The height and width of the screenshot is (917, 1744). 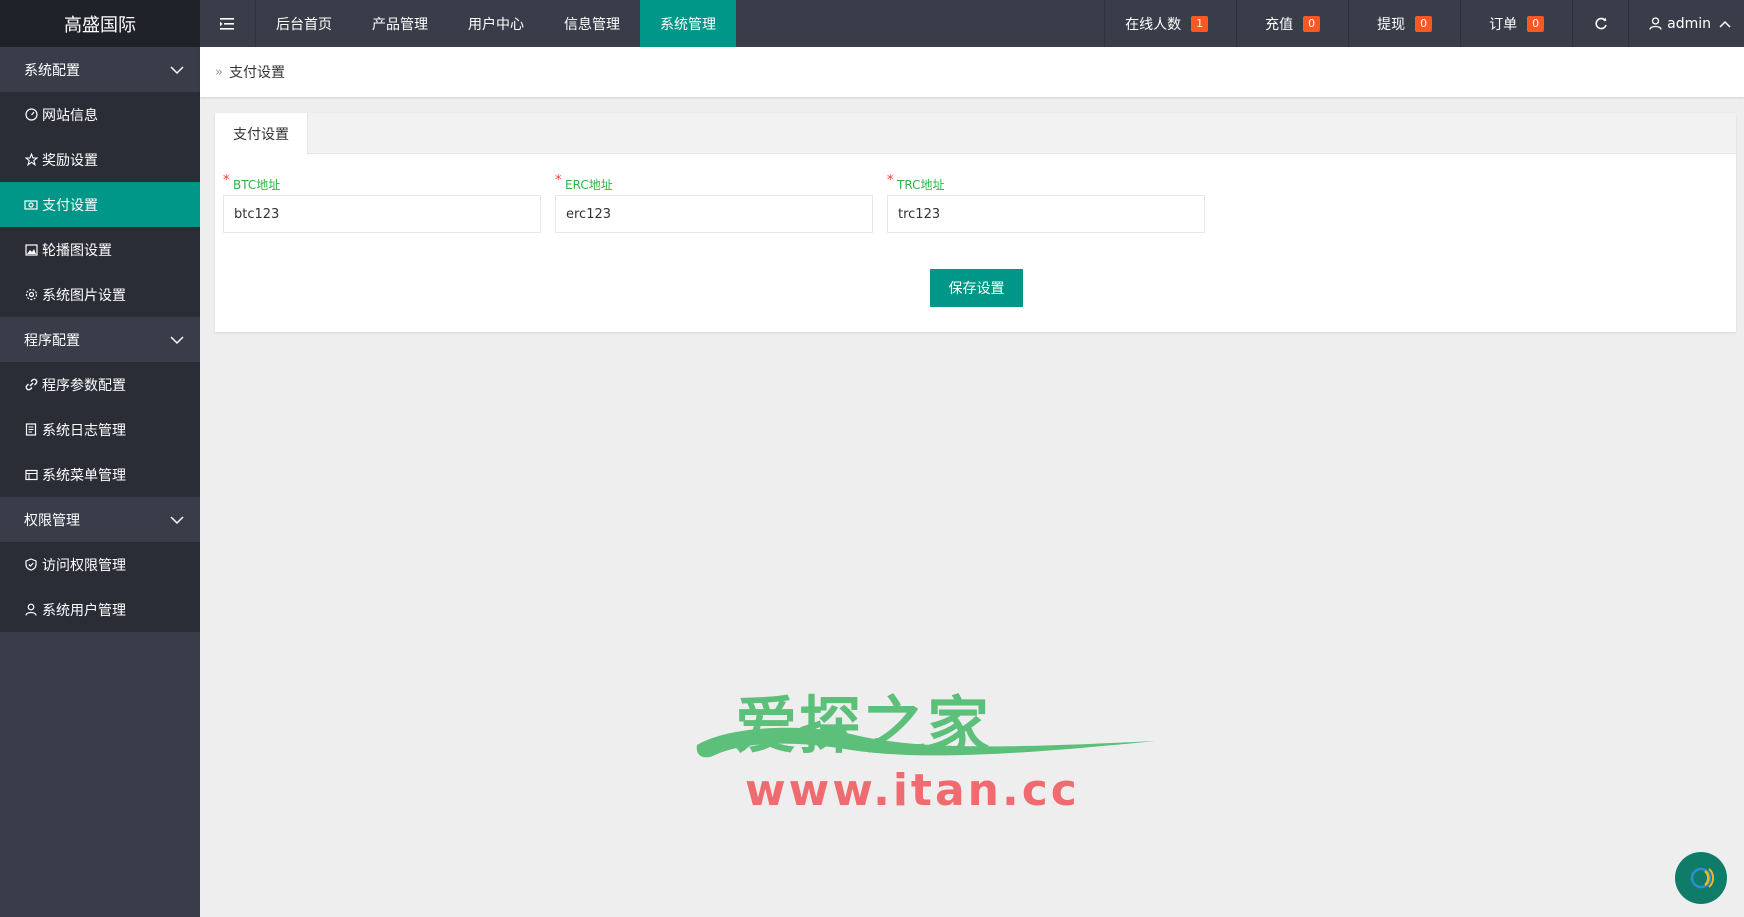 I want to click on sidebar-item-system-users: 系统用户管理, so click(x=100, y=609).